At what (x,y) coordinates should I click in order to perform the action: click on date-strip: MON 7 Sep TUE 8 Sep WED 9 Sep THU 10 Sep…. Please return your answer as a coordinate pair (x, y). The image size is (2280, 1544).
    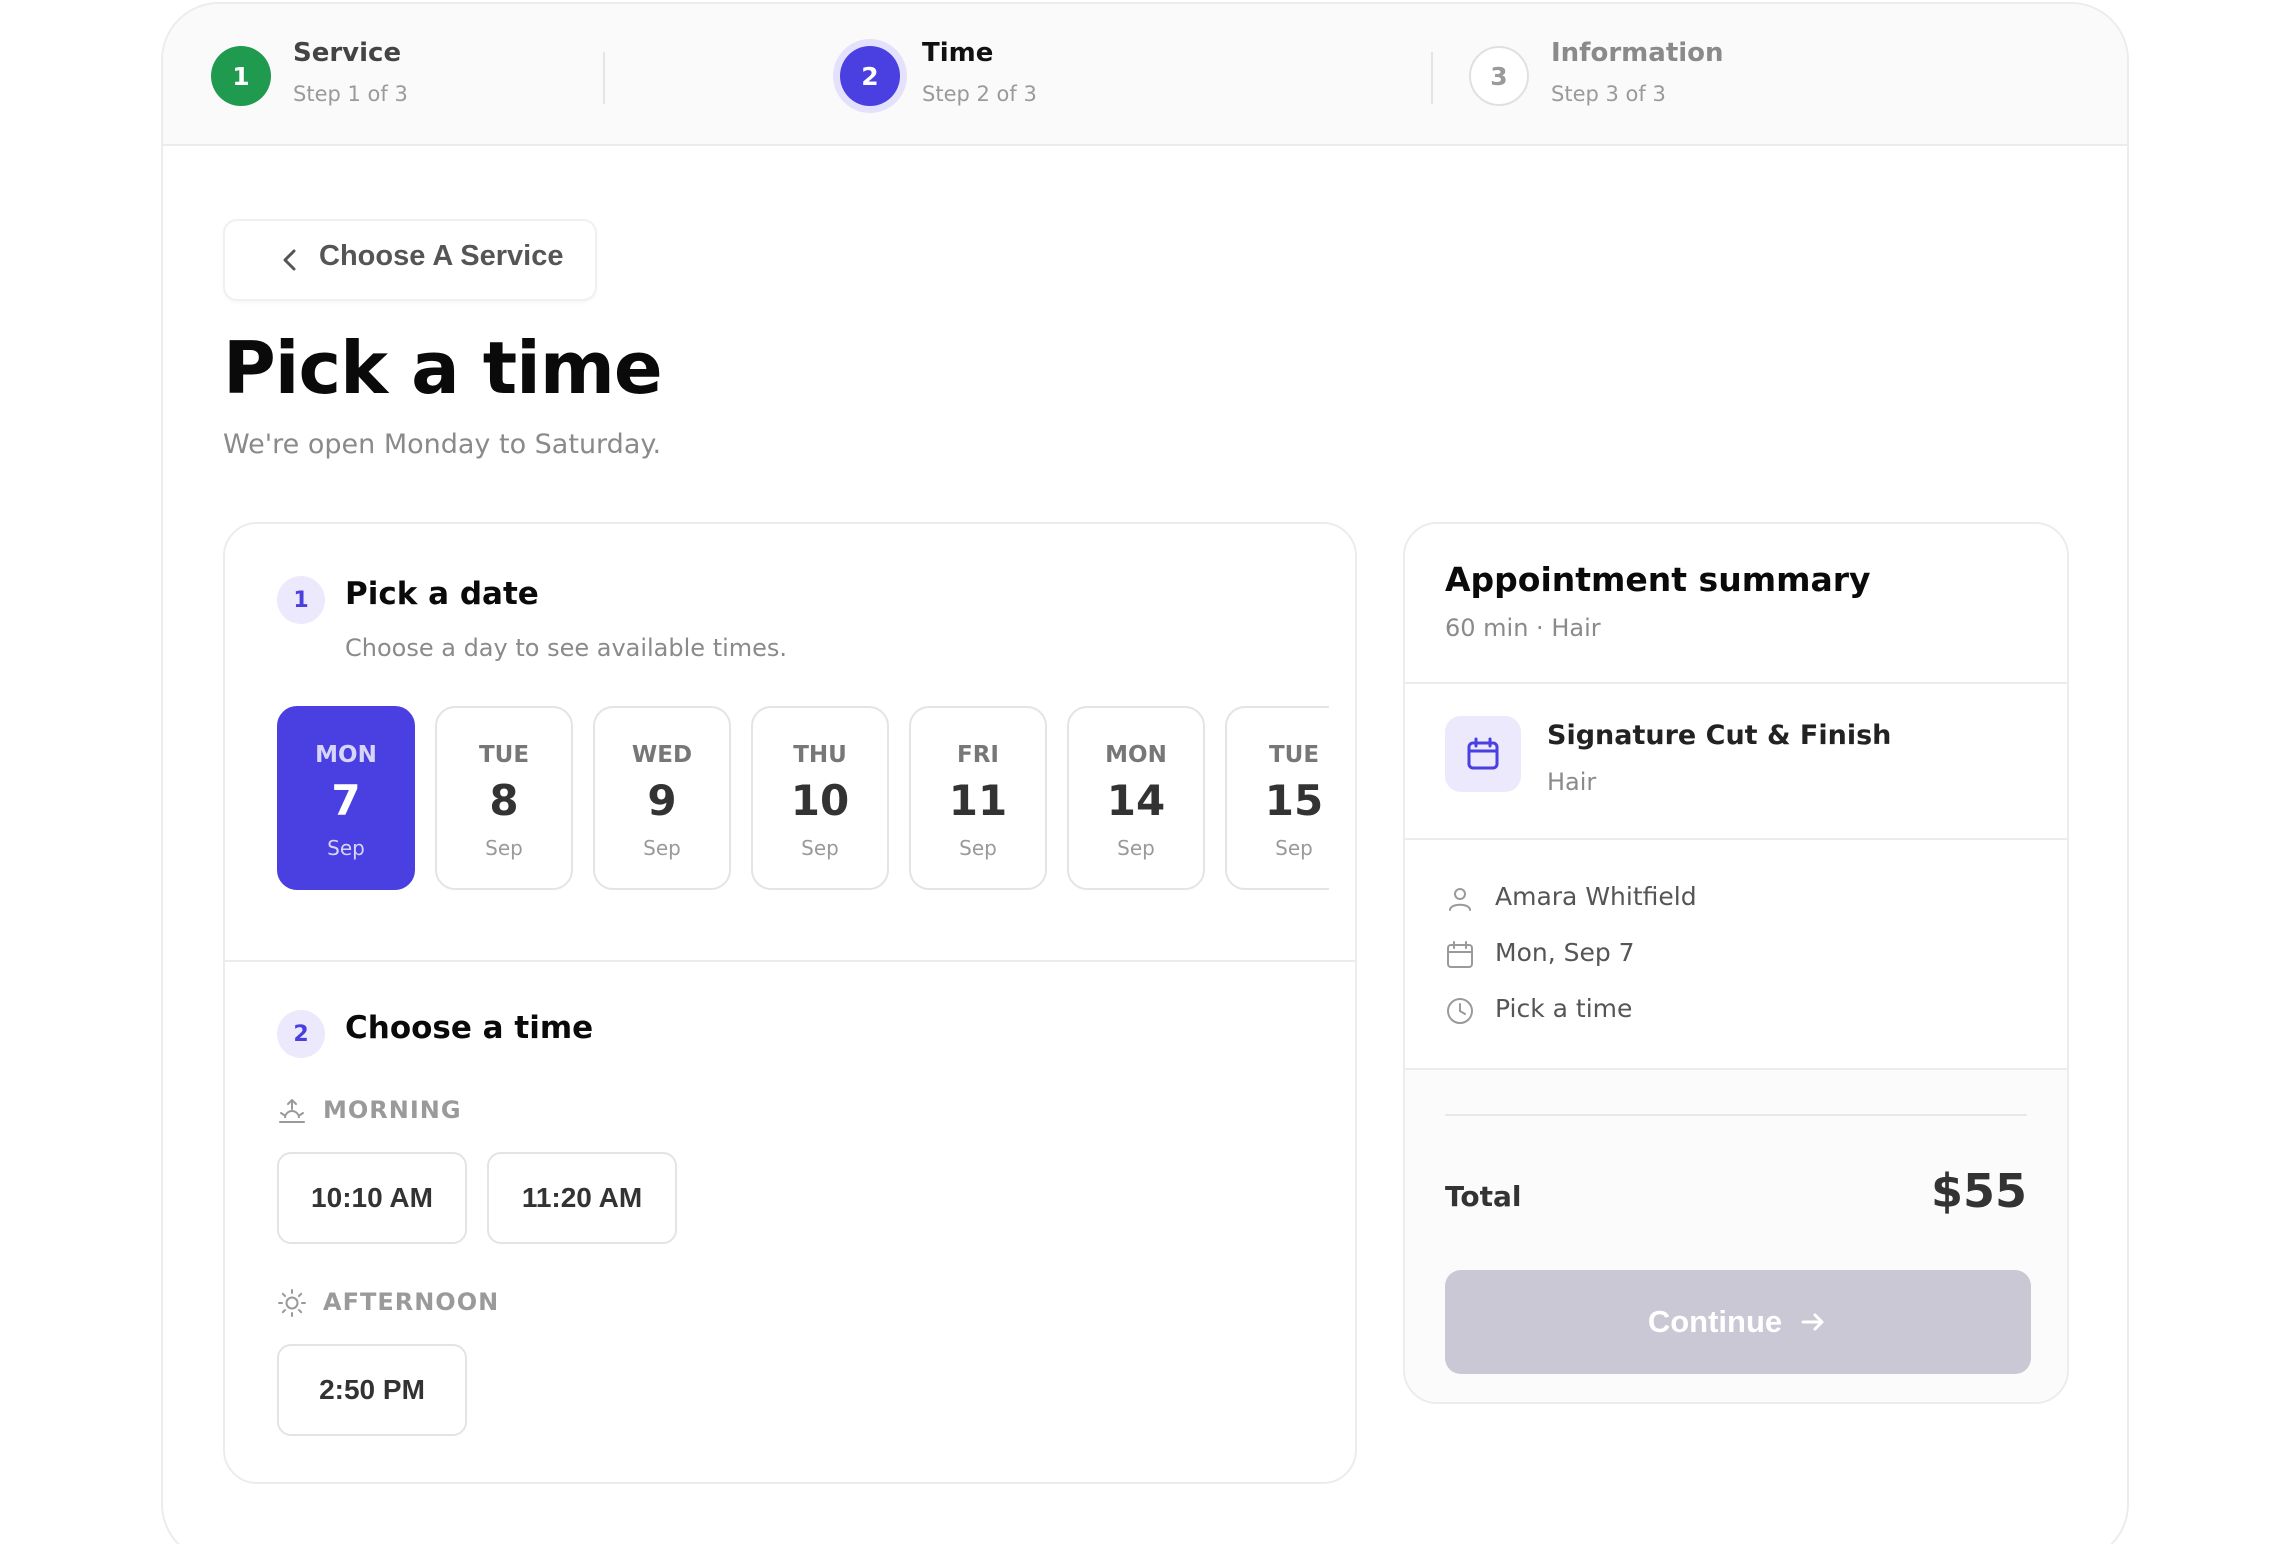
    Looking at the image, I should click on (803, 801).